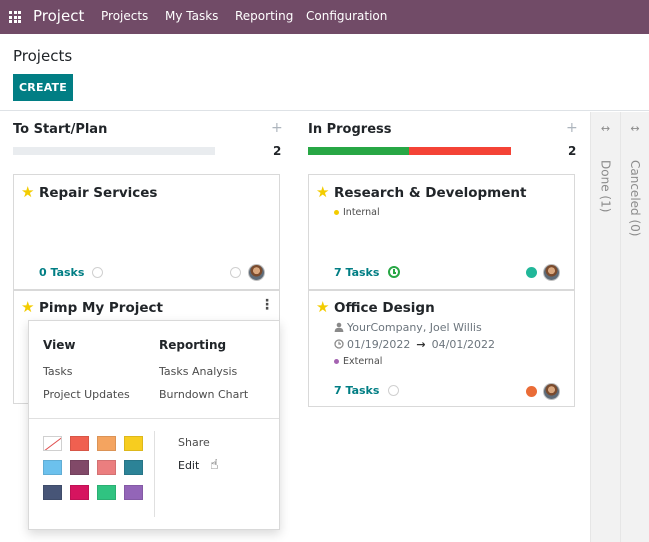  What do you see at coordinates (350, 129) in the screenshot?
I see `column-title-in-progress: In Progress` at bounding box center [350, 129].